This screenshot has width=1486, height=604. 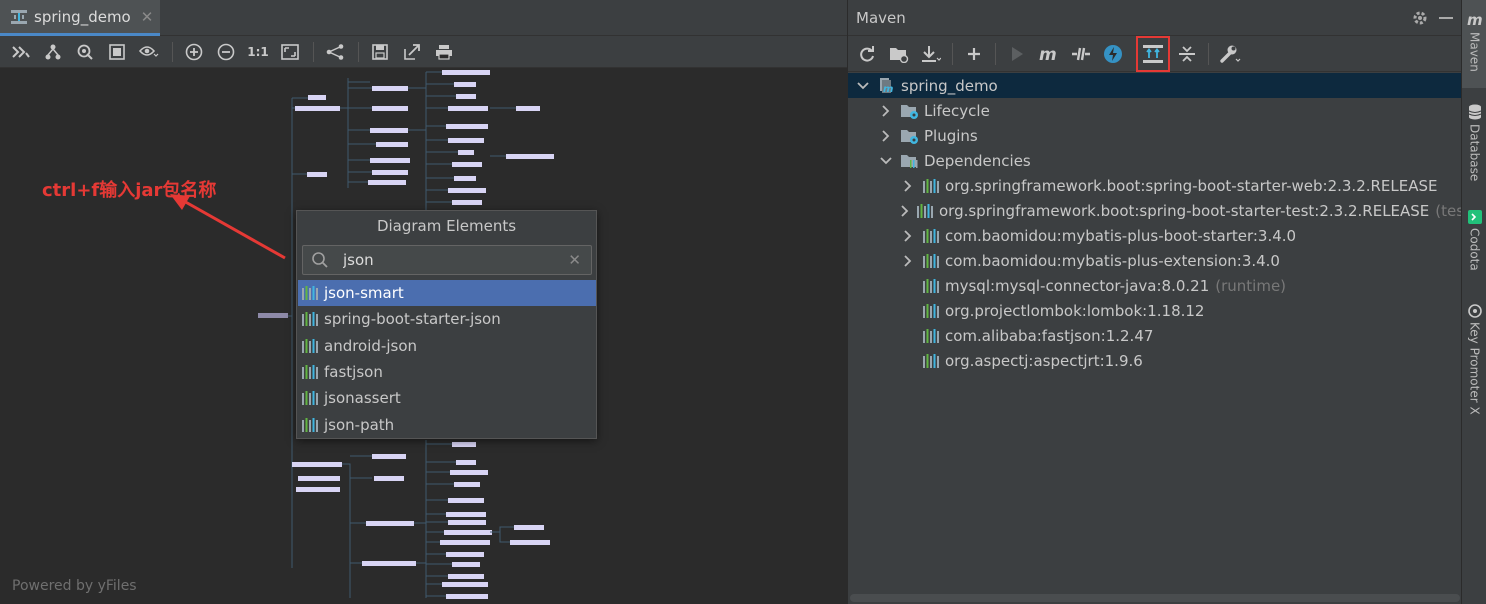 What do you see at coordinates (1049, 54) in the screenshot?
I see `execute-maven-goal-button: m` at bounding box center [1049, 54].